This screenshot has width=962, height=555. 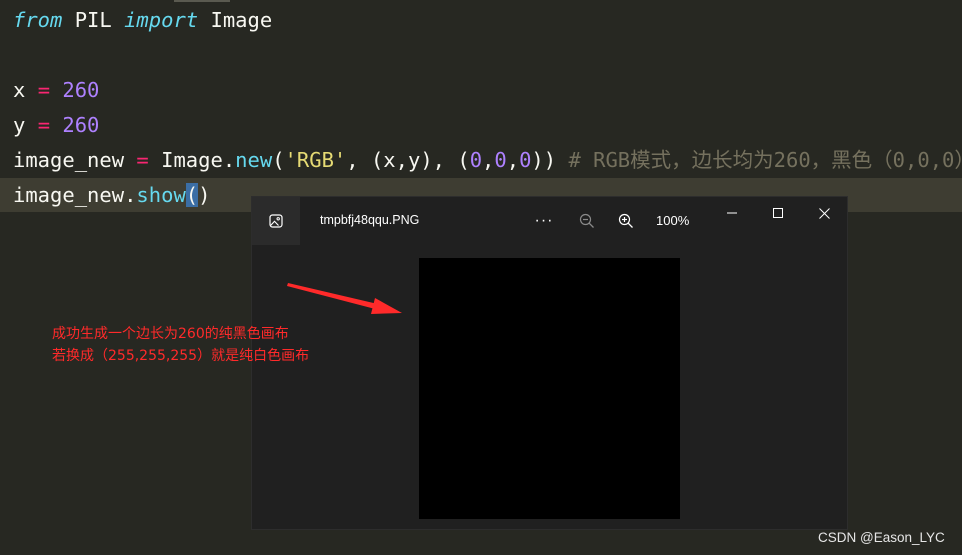 I want to click on code-token: image_new., so click(x=75, y=195).